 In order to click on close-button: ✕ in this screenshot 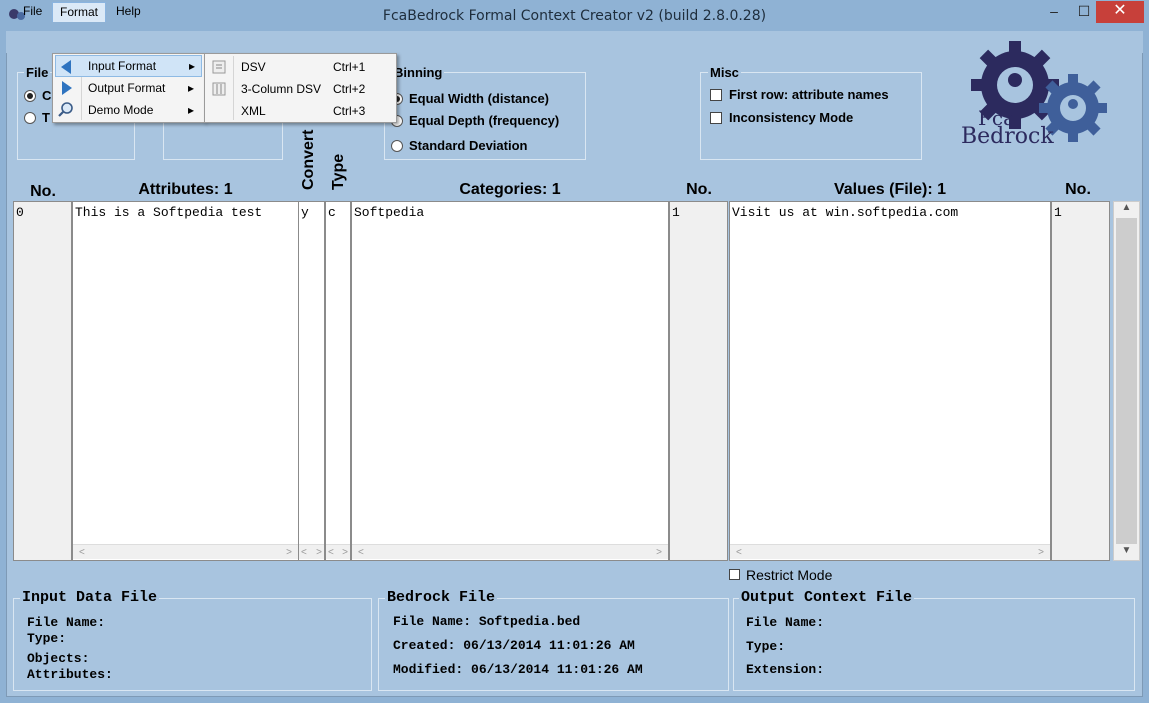, I will do `click(1120, 12)`.